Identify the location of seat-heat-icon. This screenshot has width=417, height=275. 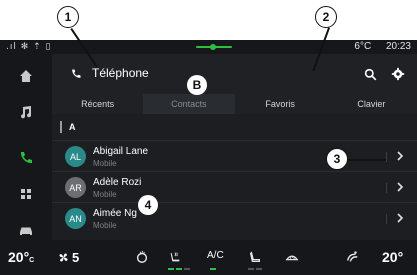
(175, 257).